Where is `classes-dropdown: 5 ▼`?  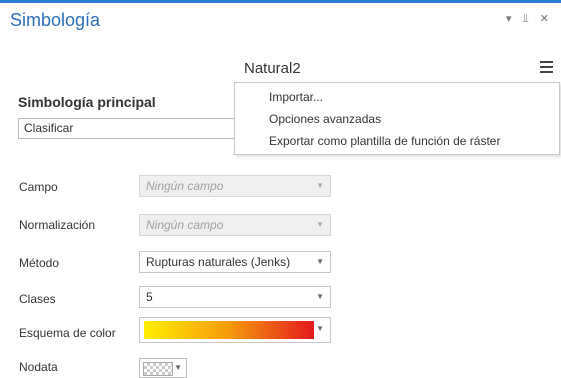
classes-dropdown: 5 ▼ is located at coordinates (235, 297).